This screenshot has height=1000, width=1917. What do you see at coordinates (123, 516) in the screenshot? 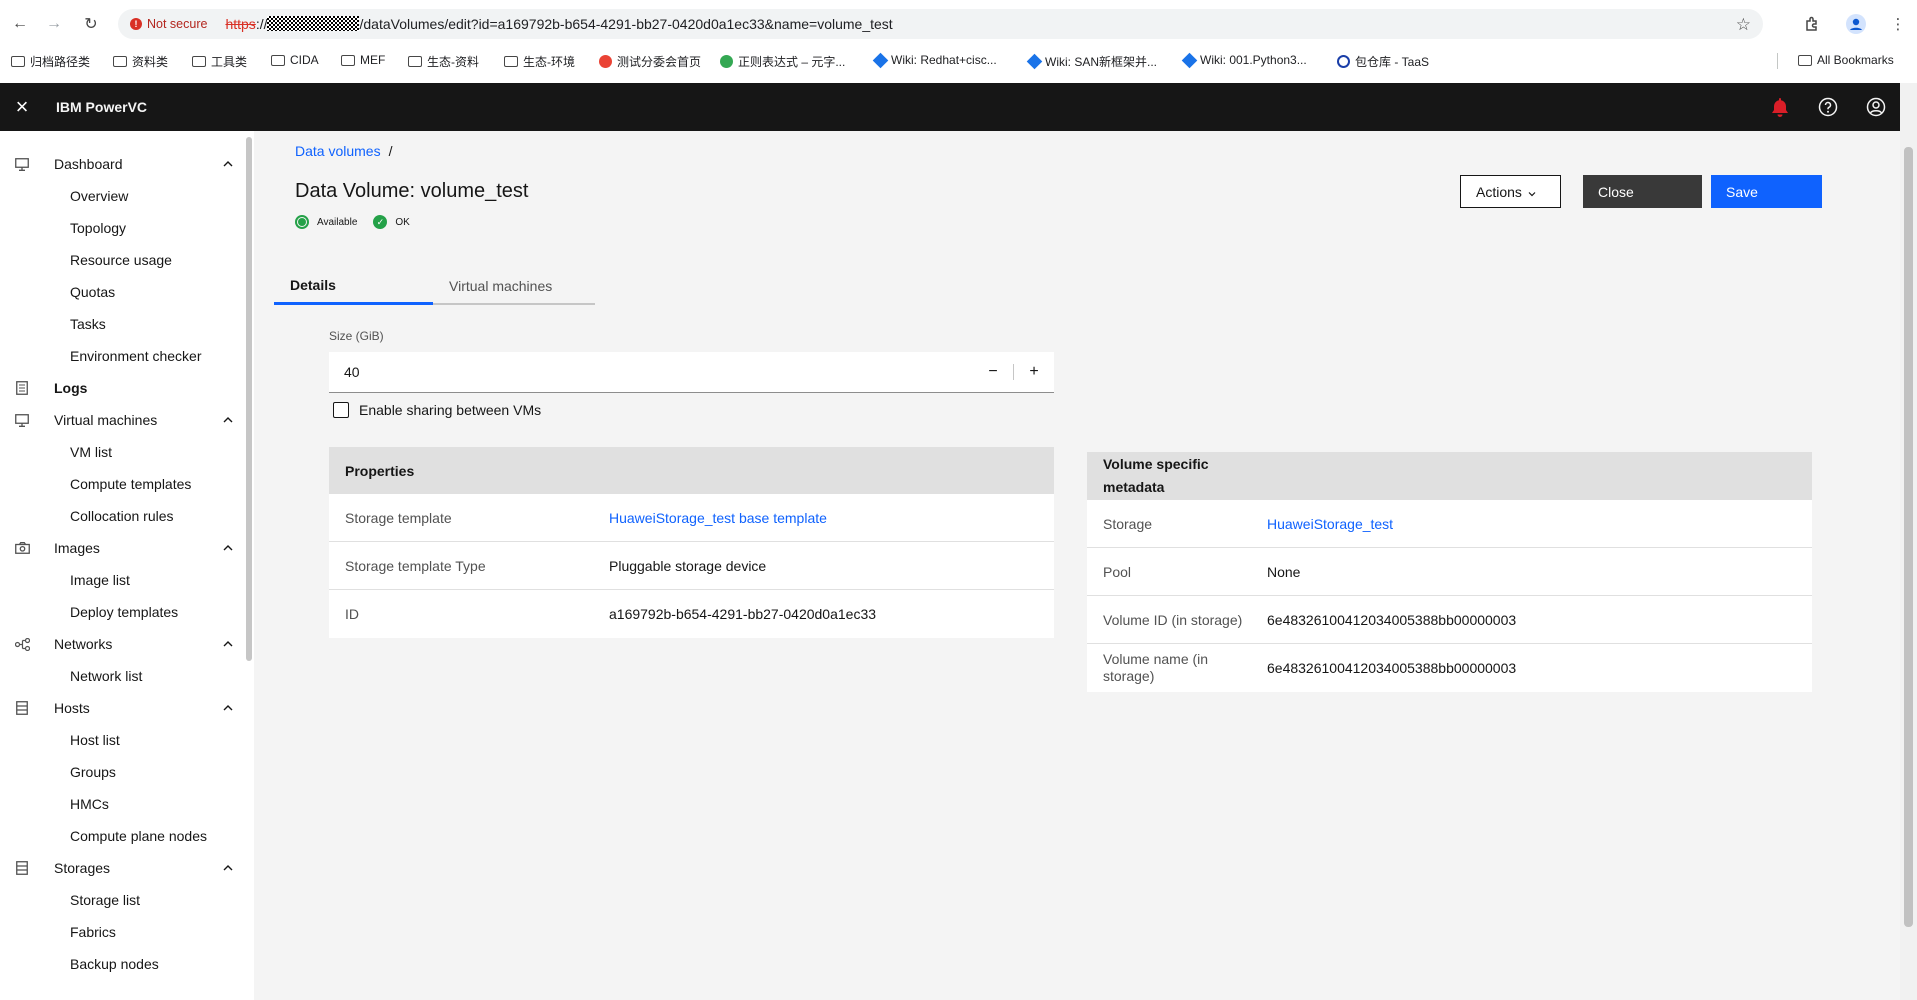
I see `sidebar-item-collocation-rules: Collocation rules` at bounding box center [123, 516].